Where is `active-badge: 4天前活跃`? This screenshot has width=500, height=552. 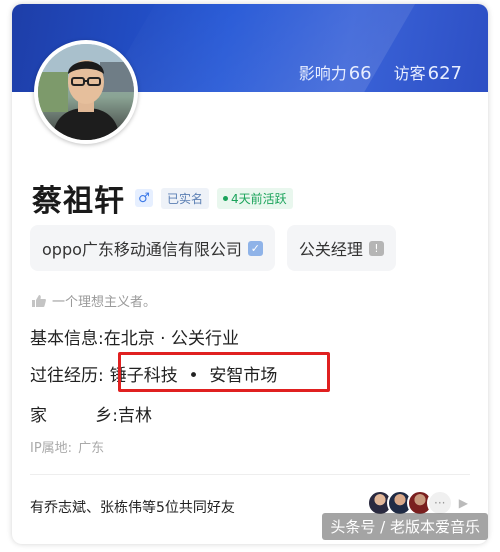 active-badge: 4天前活跃 is located at coordinates (255, 198).